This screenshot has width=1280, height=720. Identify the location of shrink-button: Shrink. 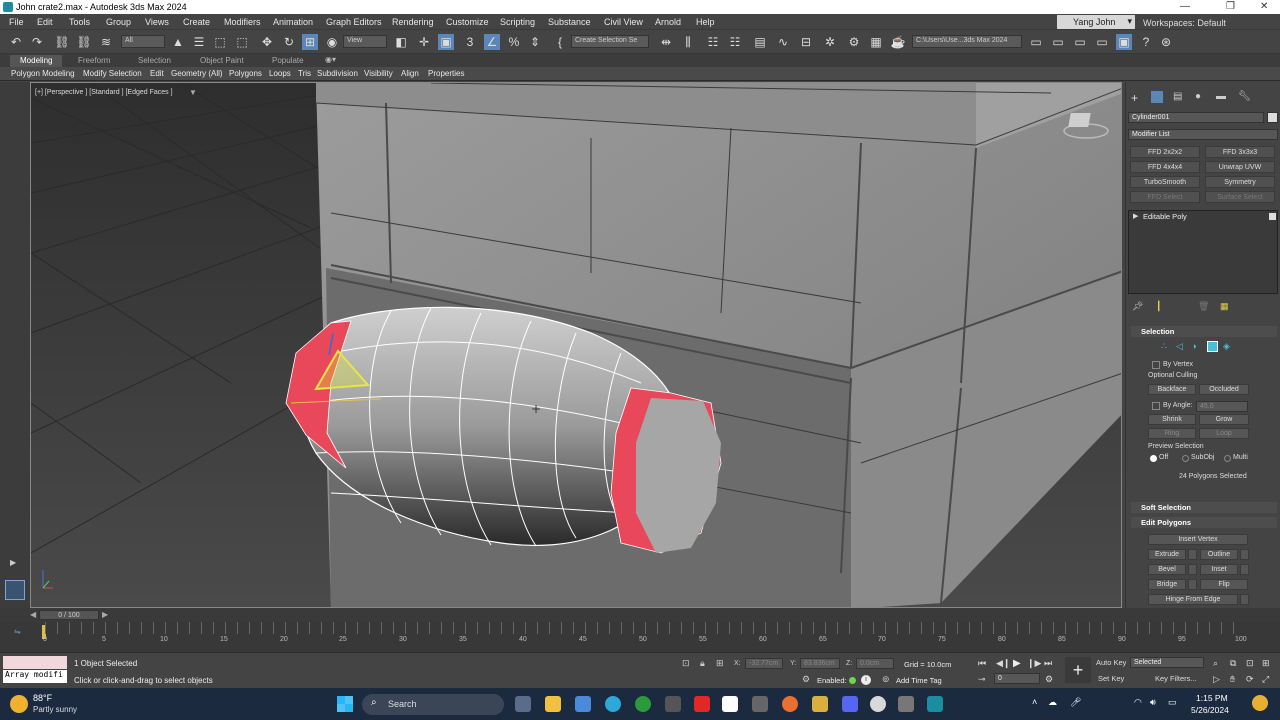
(1172, 419).